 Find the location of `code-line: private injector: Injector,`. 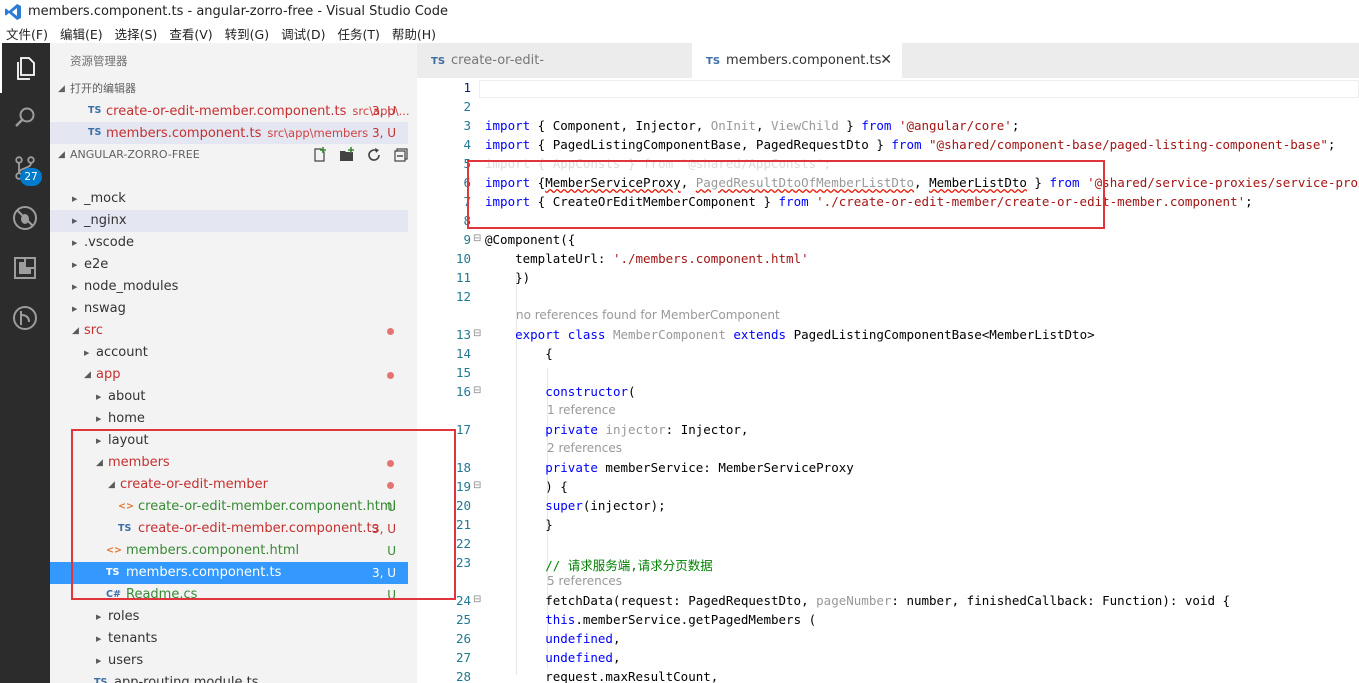

code-line: private injector: Injector, is located at coordinates (616, 429).